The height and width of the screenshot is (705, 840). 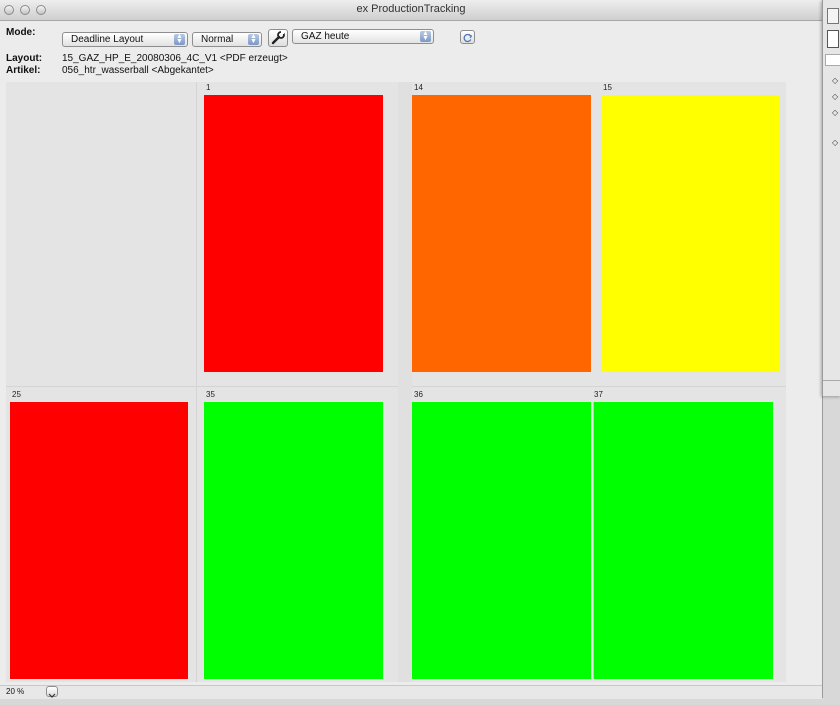 What do you see at coordinates (15, 691) in the screenshot?
I see `zoom-level: 20 %` at bounding box center [15, 691].